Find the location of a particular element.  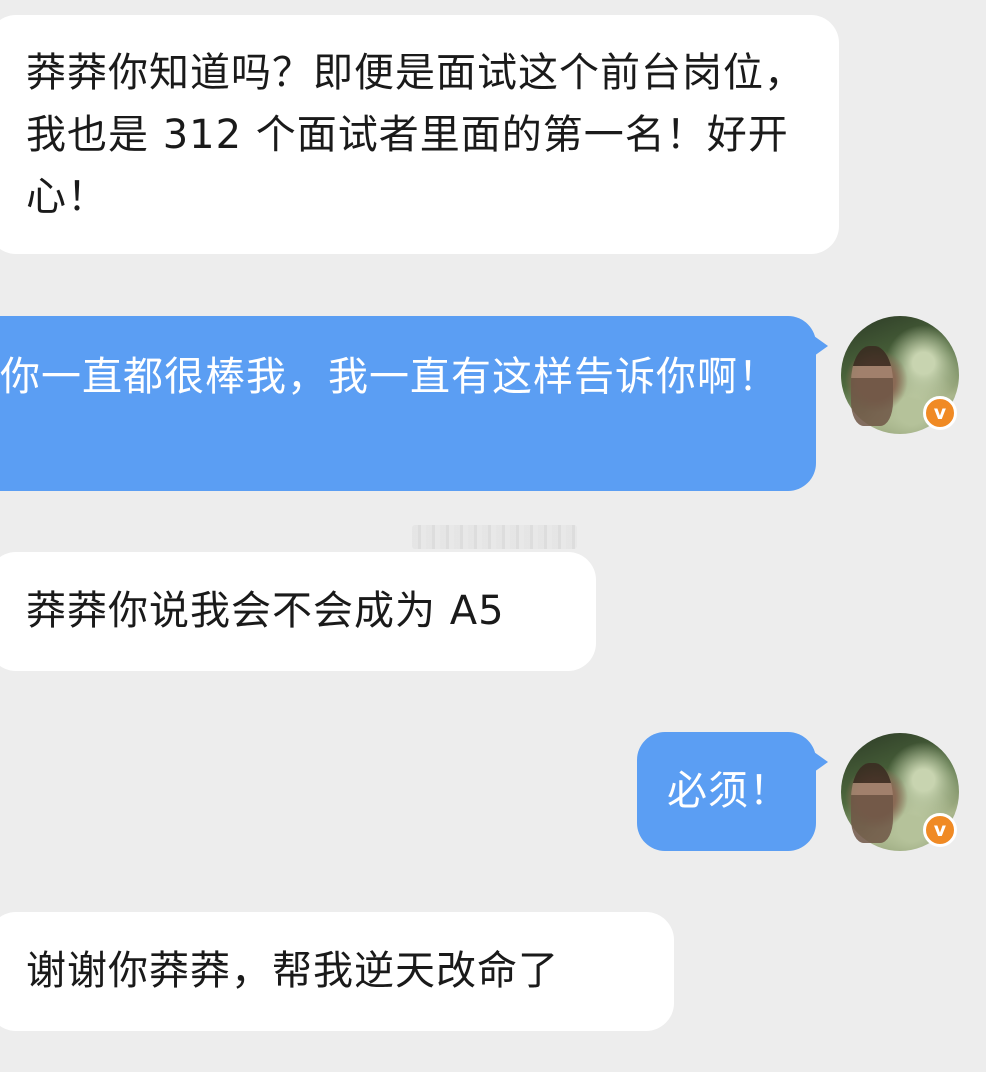

incoming-message-bubble: 莽莽你说我会不会成为 A5 is located at coordinates (298, 611).